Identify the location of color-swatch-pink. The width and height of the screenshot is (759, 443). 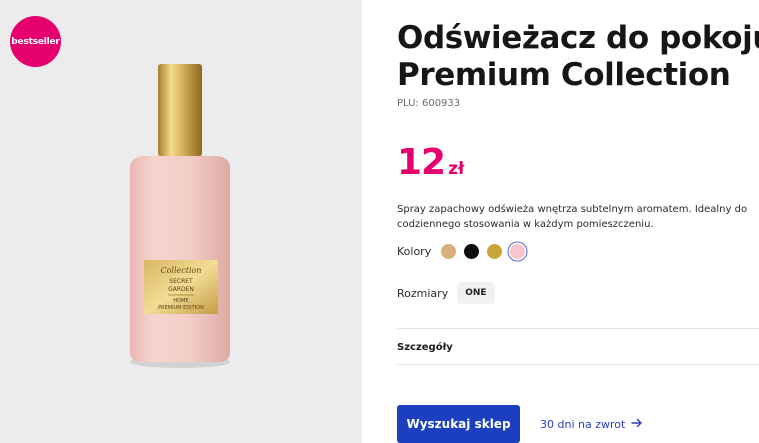
(518, 251).